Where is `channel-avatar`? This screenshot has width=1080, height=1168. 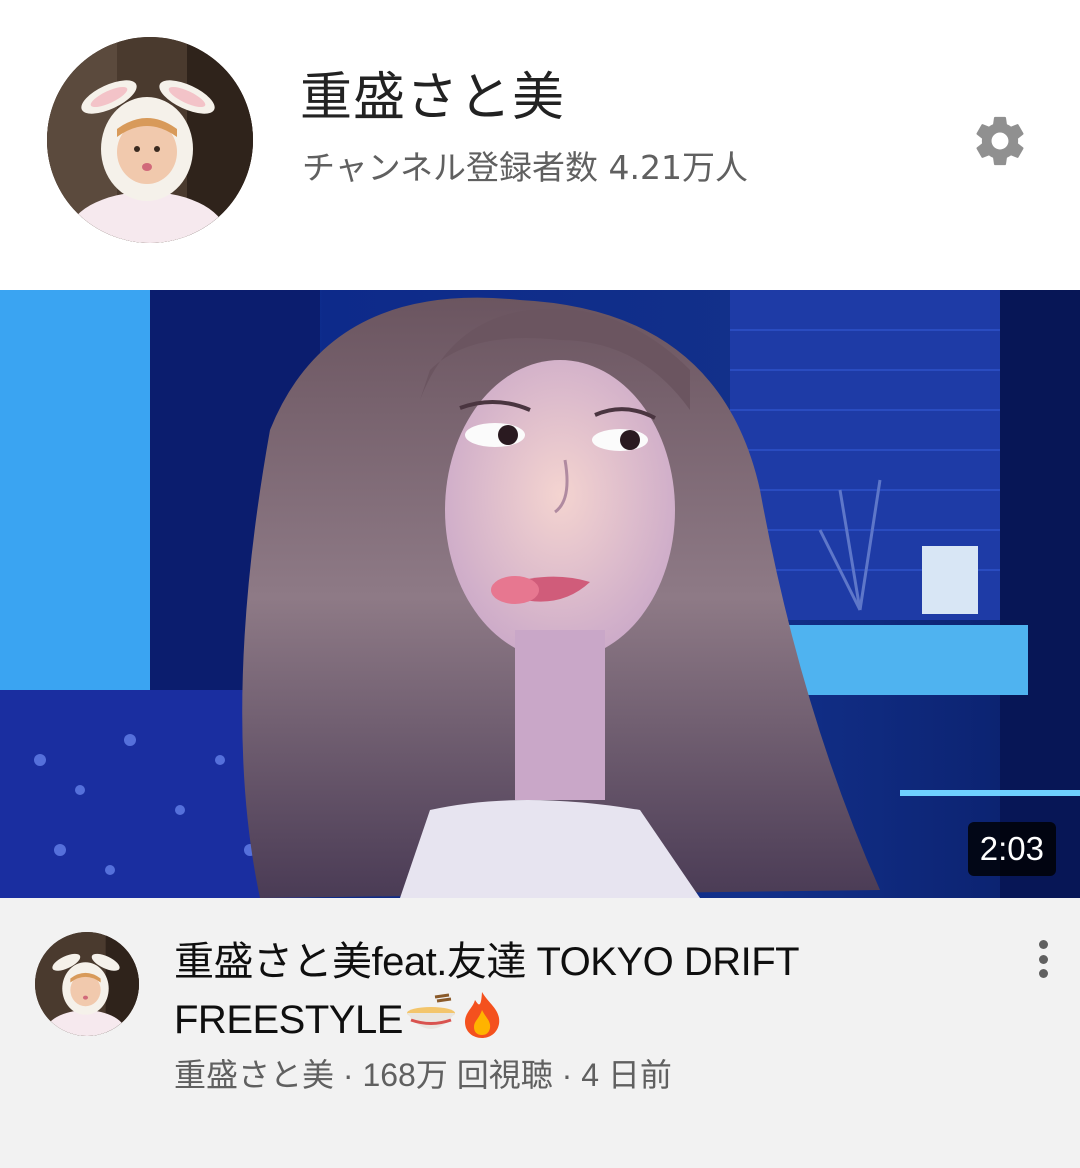 channel-avatar is located at coordinates (150, 140).